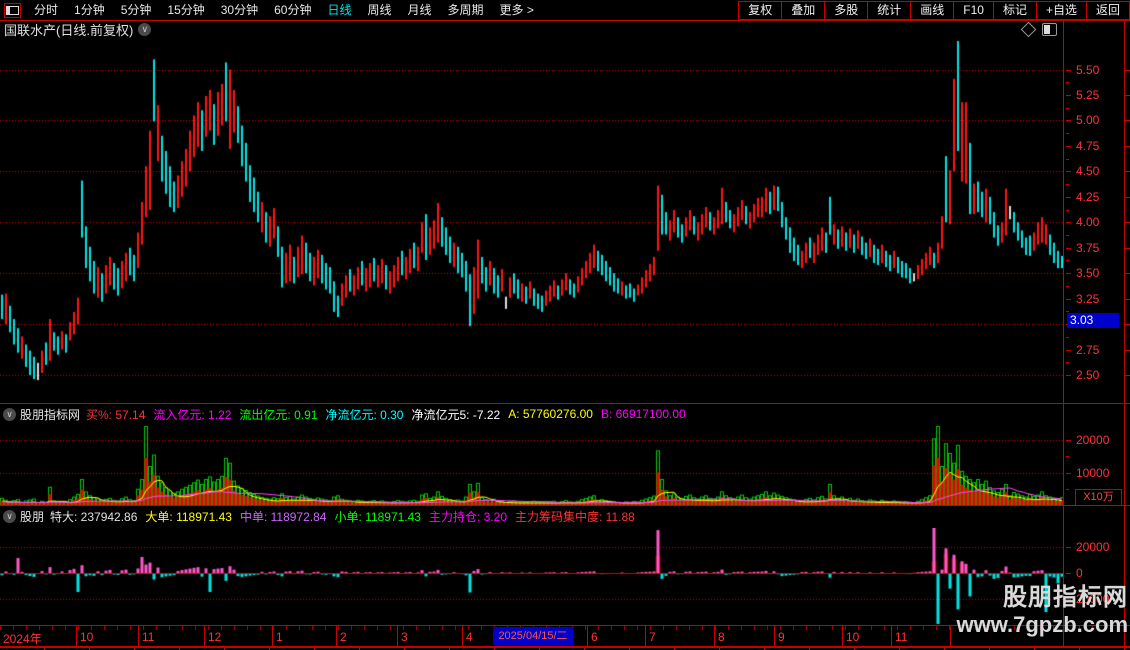 This screenshot has width=1130, height=650. I want to click on date-axis-month-label: 11, so click(148, 637).